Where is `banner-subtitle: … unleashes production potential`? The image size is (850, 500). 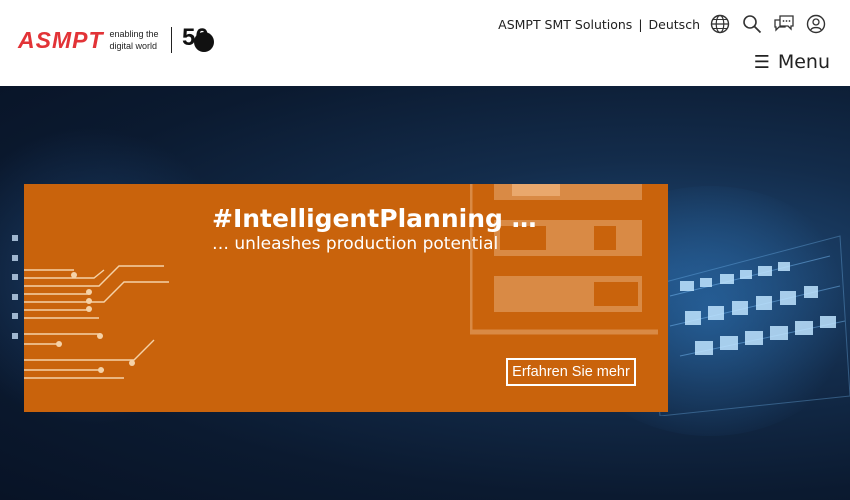
banner-subtitle: … unleashes production potential is located at coordinates (355, 244).